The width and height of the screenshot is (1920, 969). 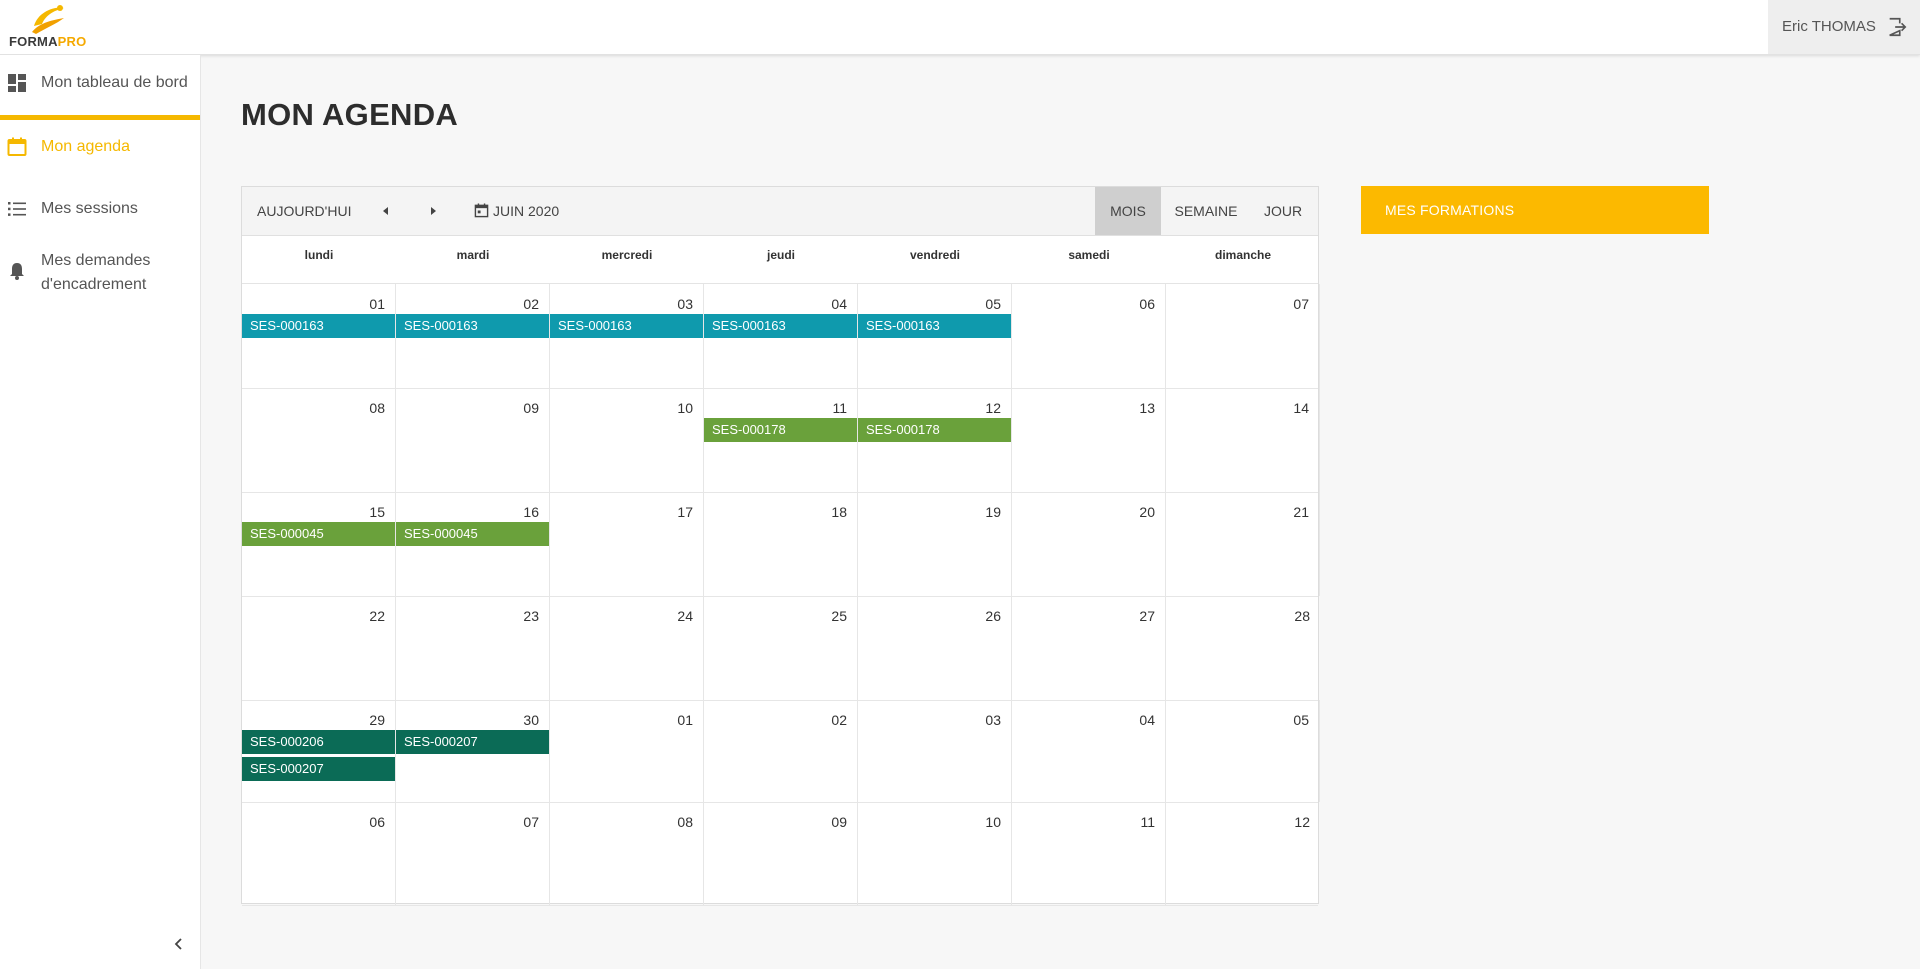 What do you see at coordinates (839, 616) in the screenshot?
I see `day-number: 25` at bounding box center [839, 616].